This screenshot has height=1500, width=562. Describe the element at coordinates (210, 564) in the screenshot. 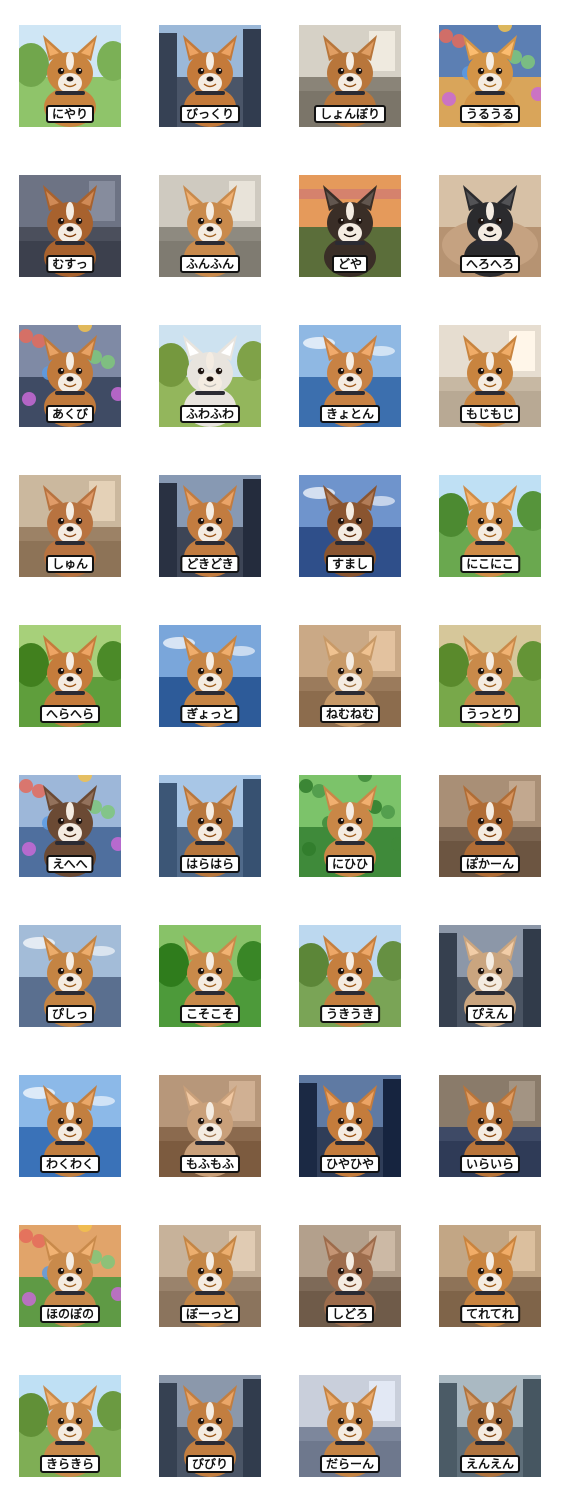

I see `sticker-label: どきどき` at that location.